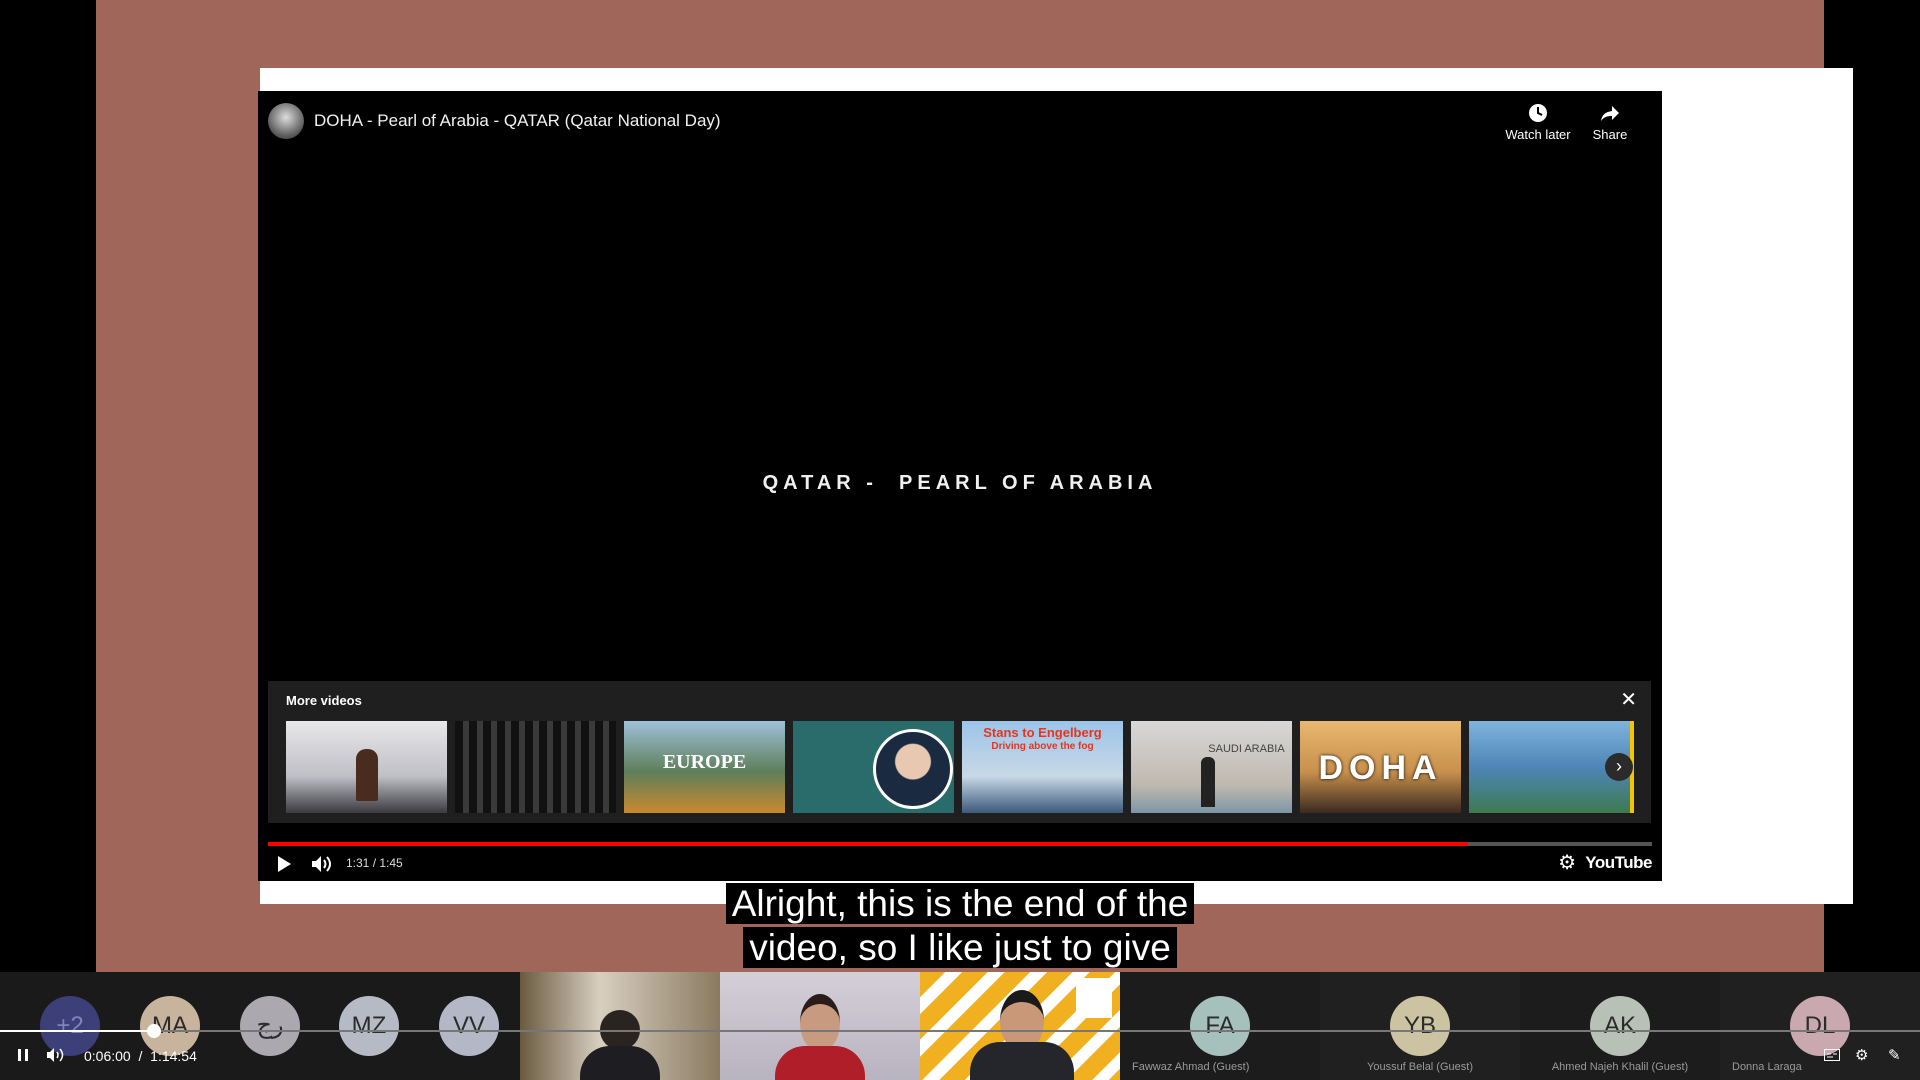  What do you see at coordinates (704, 762) in the screenshot?
I see `thumbnail-text: EUROPE` at bounding box center [704, 762].